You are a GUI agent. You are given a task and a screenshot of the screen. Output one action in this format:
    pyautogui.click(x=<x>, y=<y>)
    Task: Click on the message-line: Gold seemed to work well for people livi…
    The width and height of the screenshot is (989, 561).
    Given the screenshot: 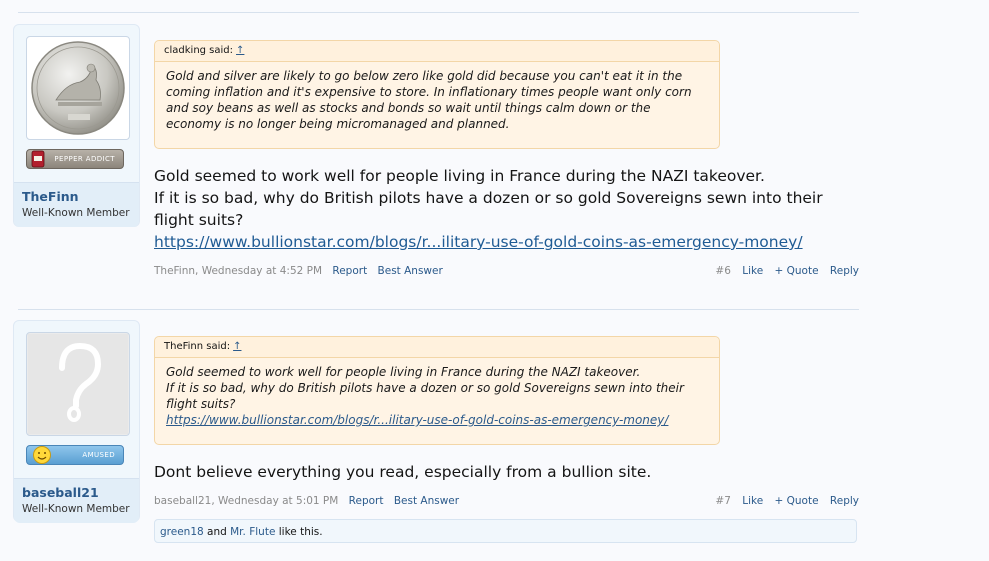 What is the action you would take?
    pyautogui.click(x=459, y=176)
    